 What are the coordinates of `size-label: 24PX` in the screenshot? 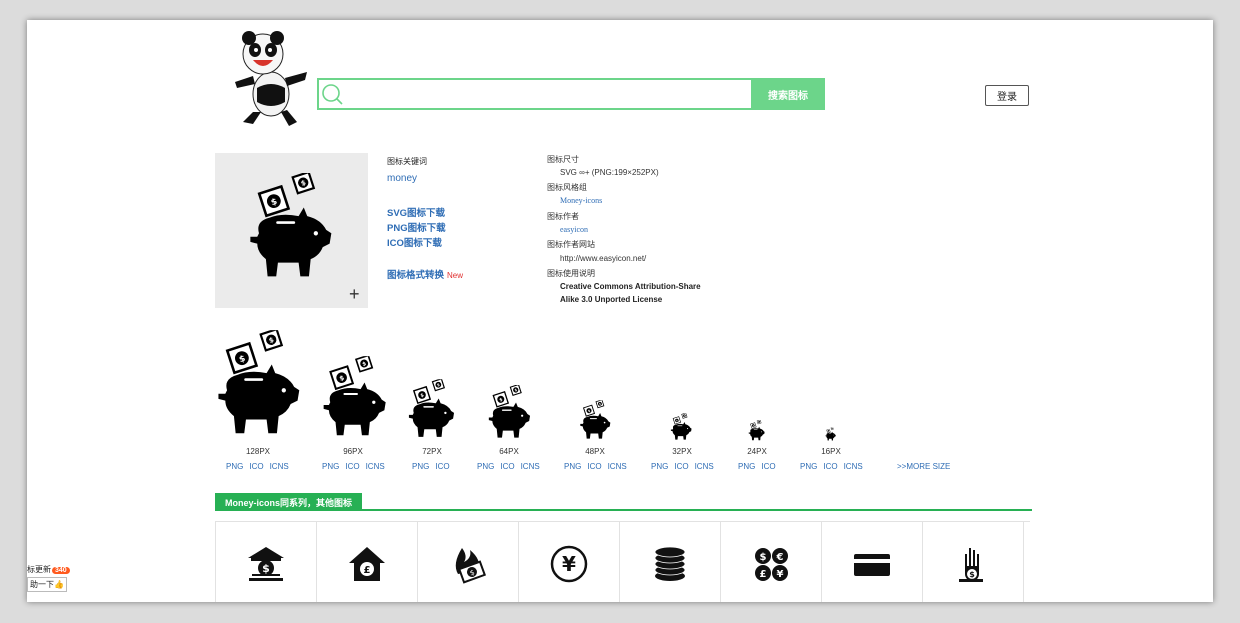 It's located at (757, 451).